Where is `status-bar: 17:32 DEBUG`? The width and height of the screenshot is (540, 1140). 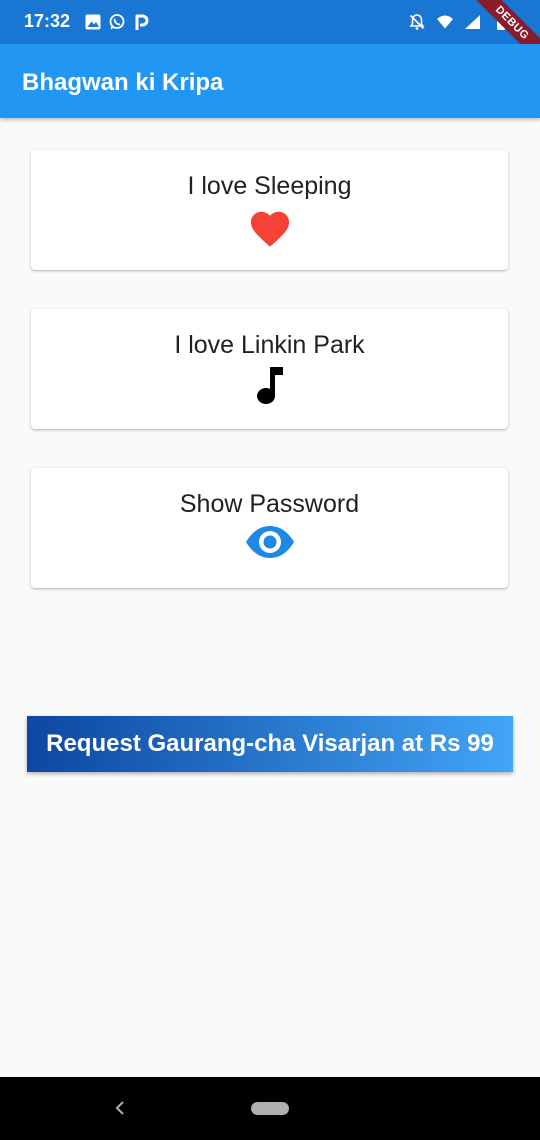
status-bar: 17:32 DEBUG is located at coordinates (270, 36).